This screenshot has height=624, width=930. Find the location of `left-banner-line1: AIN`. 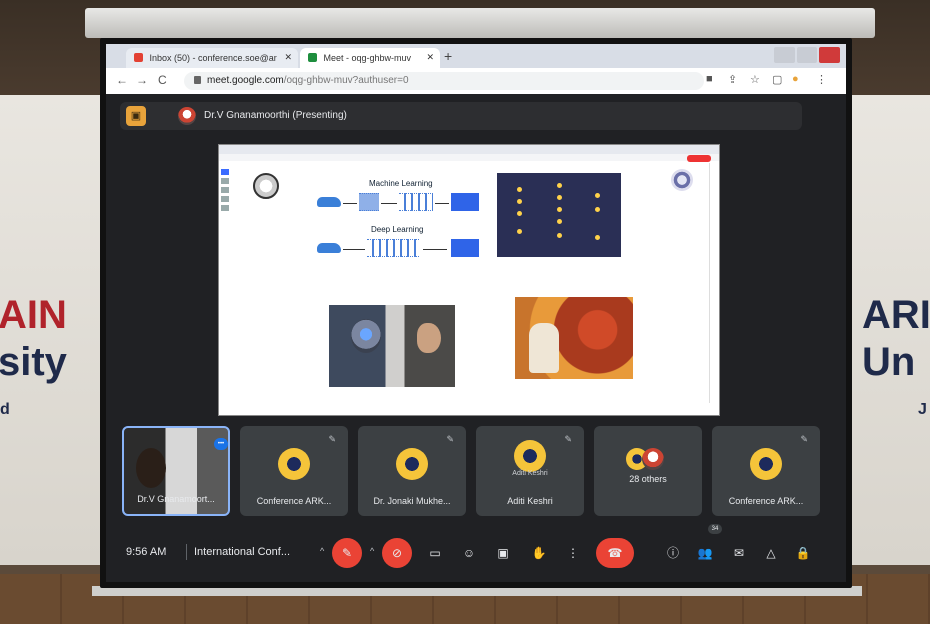

left-banner-line1: AIN is located at coordinates (33, 315).